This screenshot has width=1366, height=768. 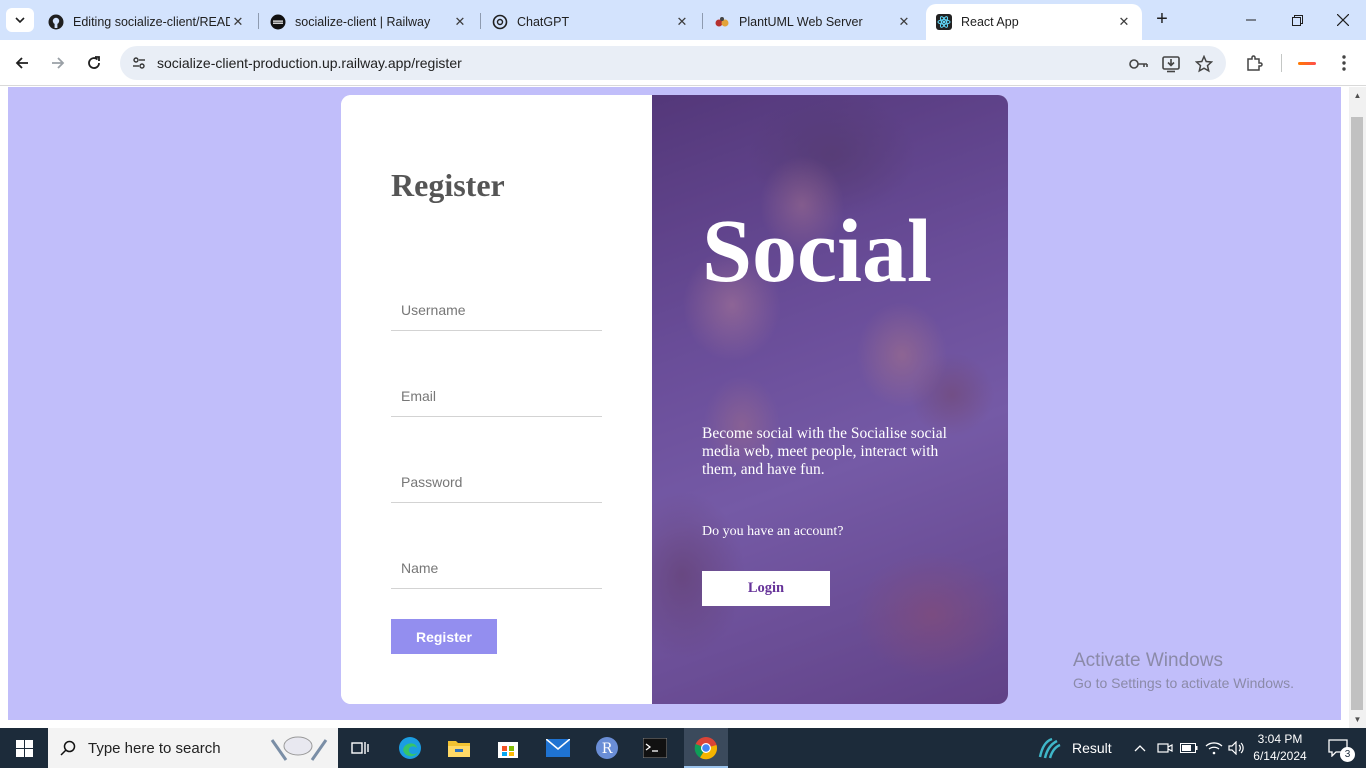 What do you see at coordinates (68, 748) in the screenshot?
I see `search-icon` at bounding box center [68, 748].